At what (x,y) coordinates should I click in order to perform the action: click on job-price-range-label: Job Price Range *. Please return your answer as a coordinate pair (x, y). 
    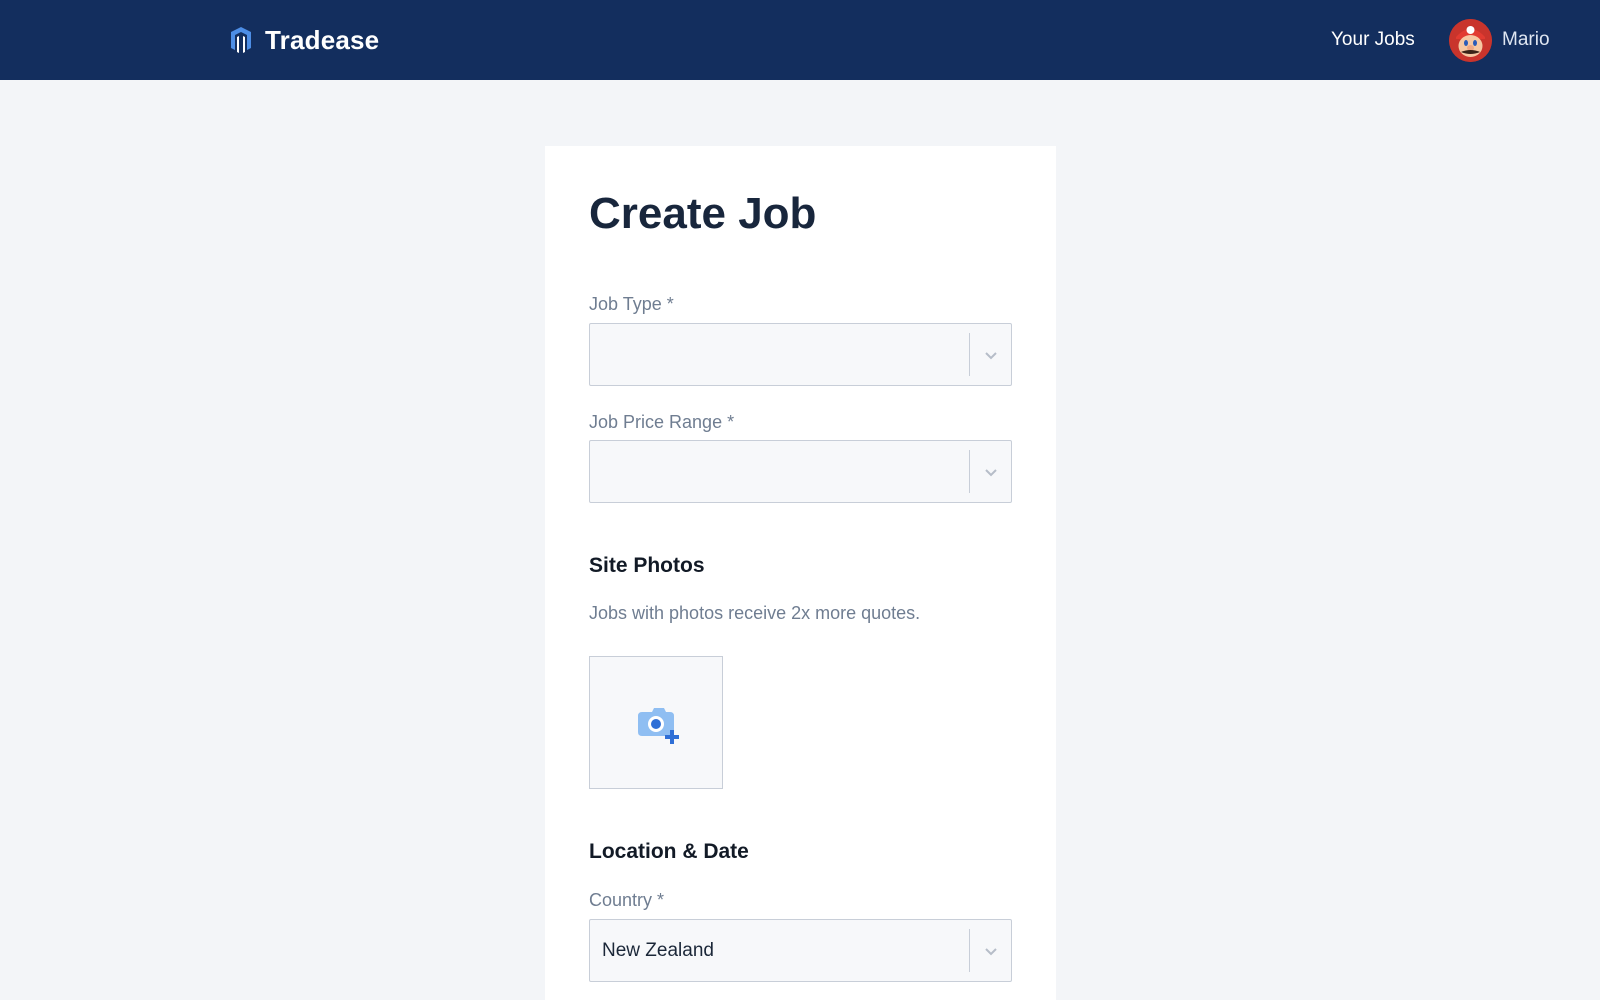
    Looking at the image, I should click on (662, 422).